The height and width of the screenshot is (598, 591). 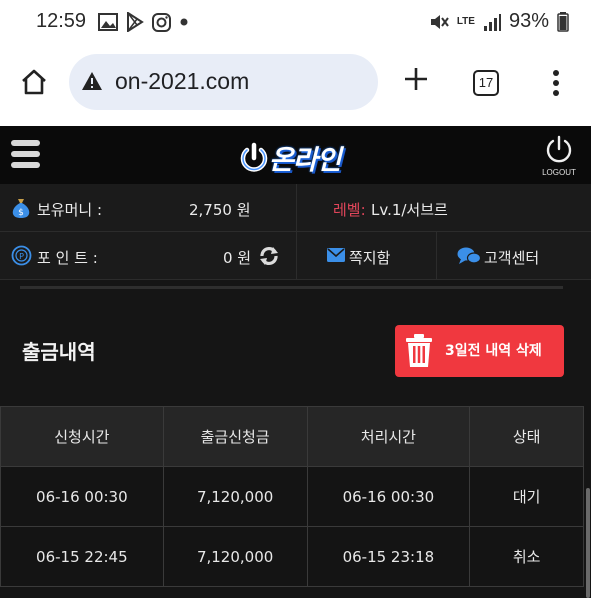 What do you see at coordinates (419, 350) in the screenshot?
I see `trash-icon` at bounding box center [419, 350].